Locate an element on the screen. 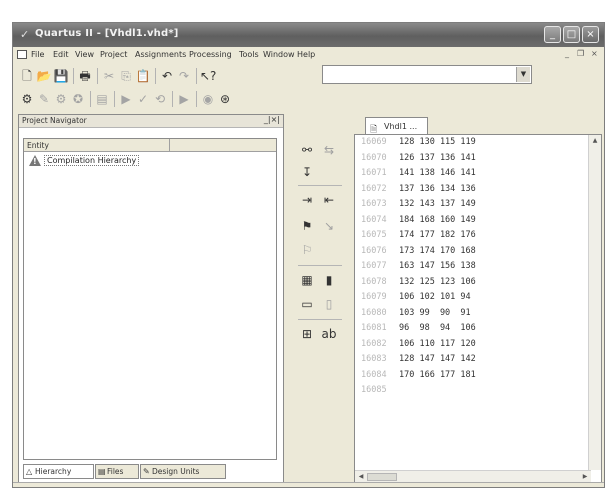 Image resolution: width=605 pixels, height=488 pixels. line-text: 174 177 182 176 is located at coordinates (437, 235).